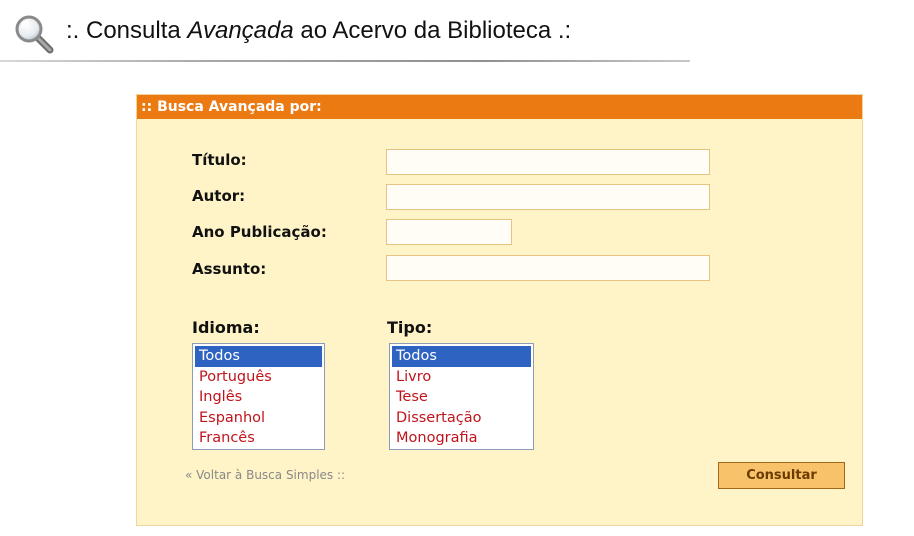  What do you see at coordinates (240, 30) in the screenshot?
I see `page-title-emphasis: Avançada` at bounding box center [240, 30].